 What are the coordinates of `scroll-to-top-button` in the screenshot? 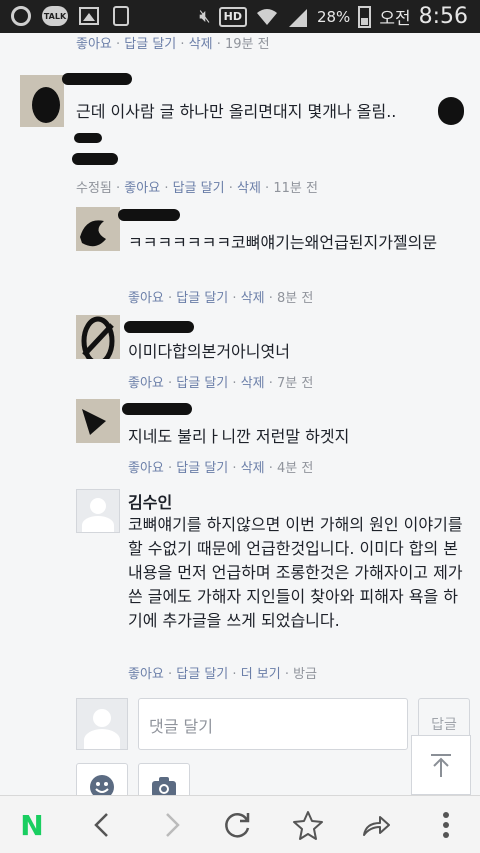 It's located at (441, 765).